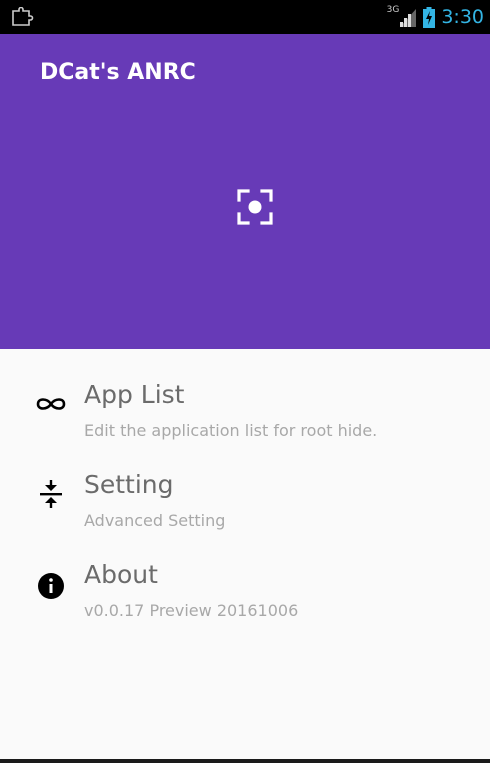 The width and height of the screenshot is (490, 763). I want to click on infinity-icon, so click(51, 404).